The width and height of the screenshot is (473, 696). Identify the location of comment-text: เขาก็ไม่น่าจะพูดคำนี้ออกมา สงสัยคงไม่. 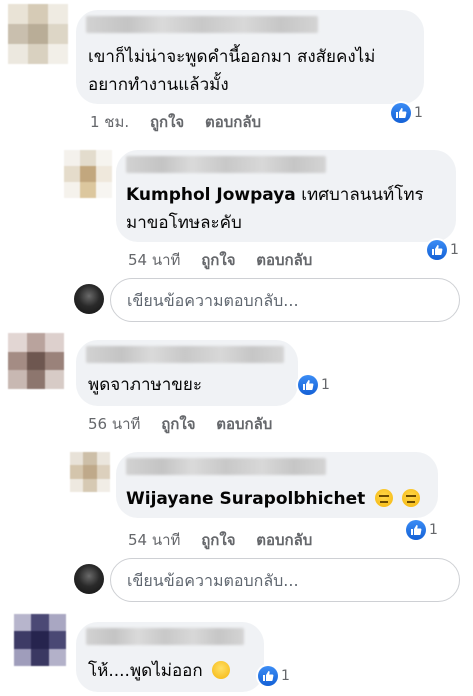
(232, 57).